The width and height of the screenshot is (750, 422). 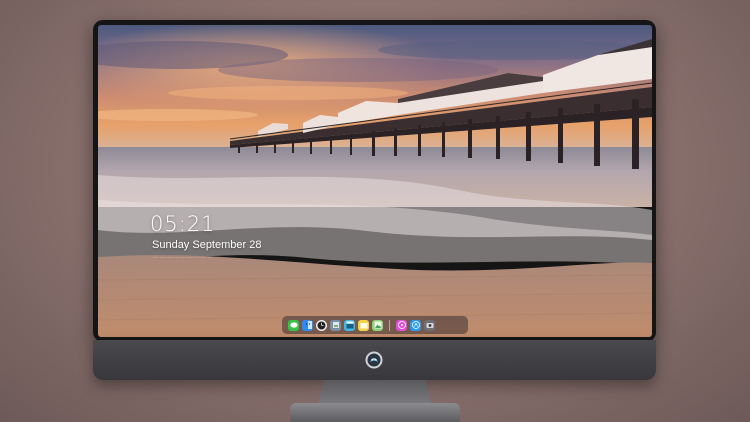 What do you see at coordinates (415, 325) in the screenshot?
I see `app-store-icon` at bounding box center [415, 325].